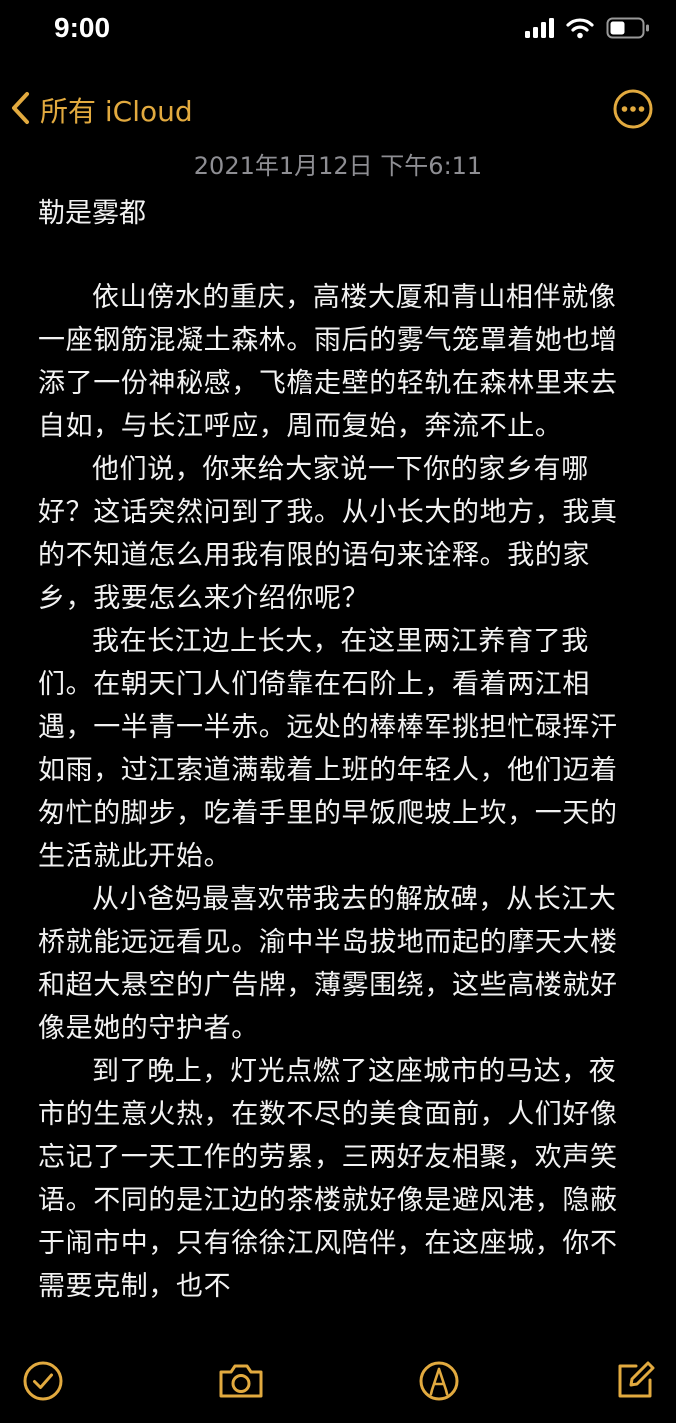  I want to click on camera-icon, so click(241, 1381).